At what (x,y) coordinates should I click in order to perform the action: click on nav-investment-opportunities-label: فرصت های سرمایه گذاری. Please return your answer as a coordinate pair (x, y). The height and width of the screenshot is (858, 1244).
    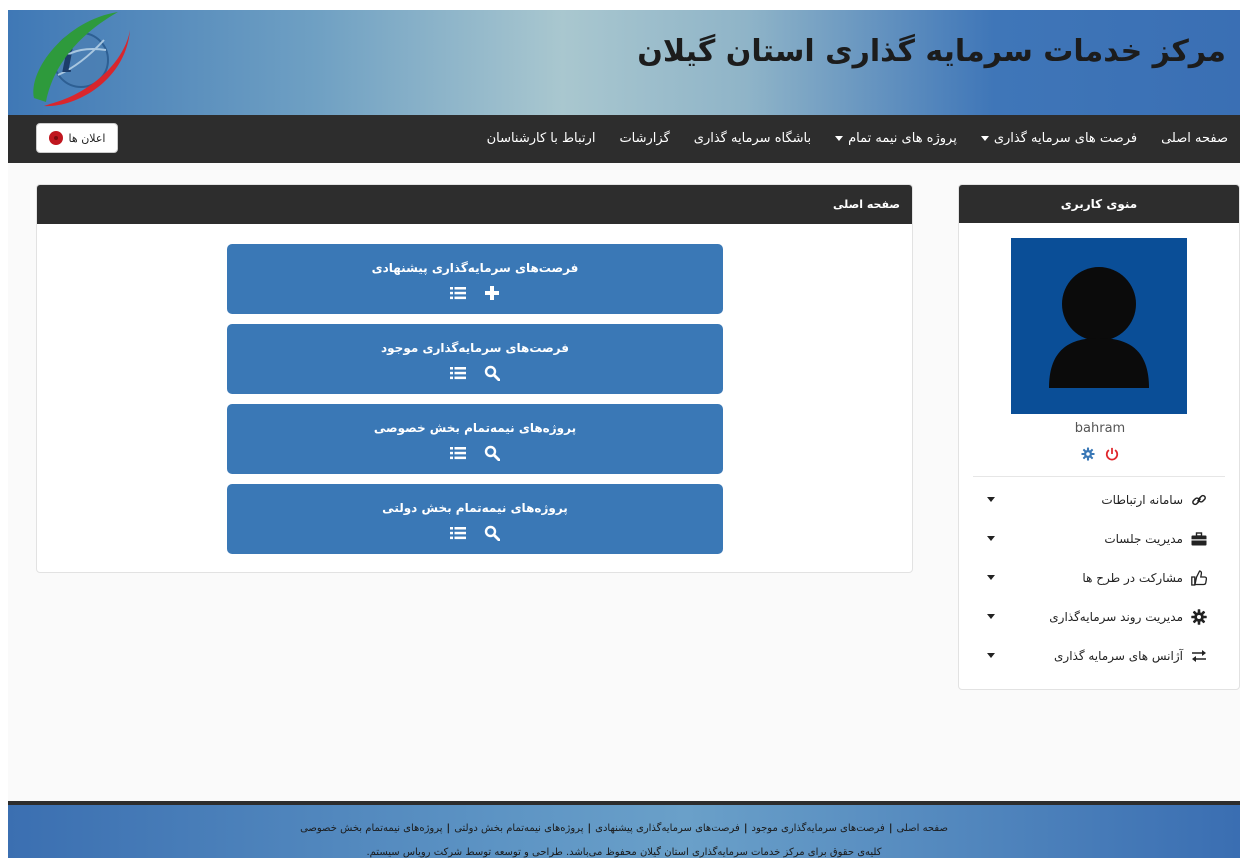
    Looking at the image, I should click on (1065, 138).